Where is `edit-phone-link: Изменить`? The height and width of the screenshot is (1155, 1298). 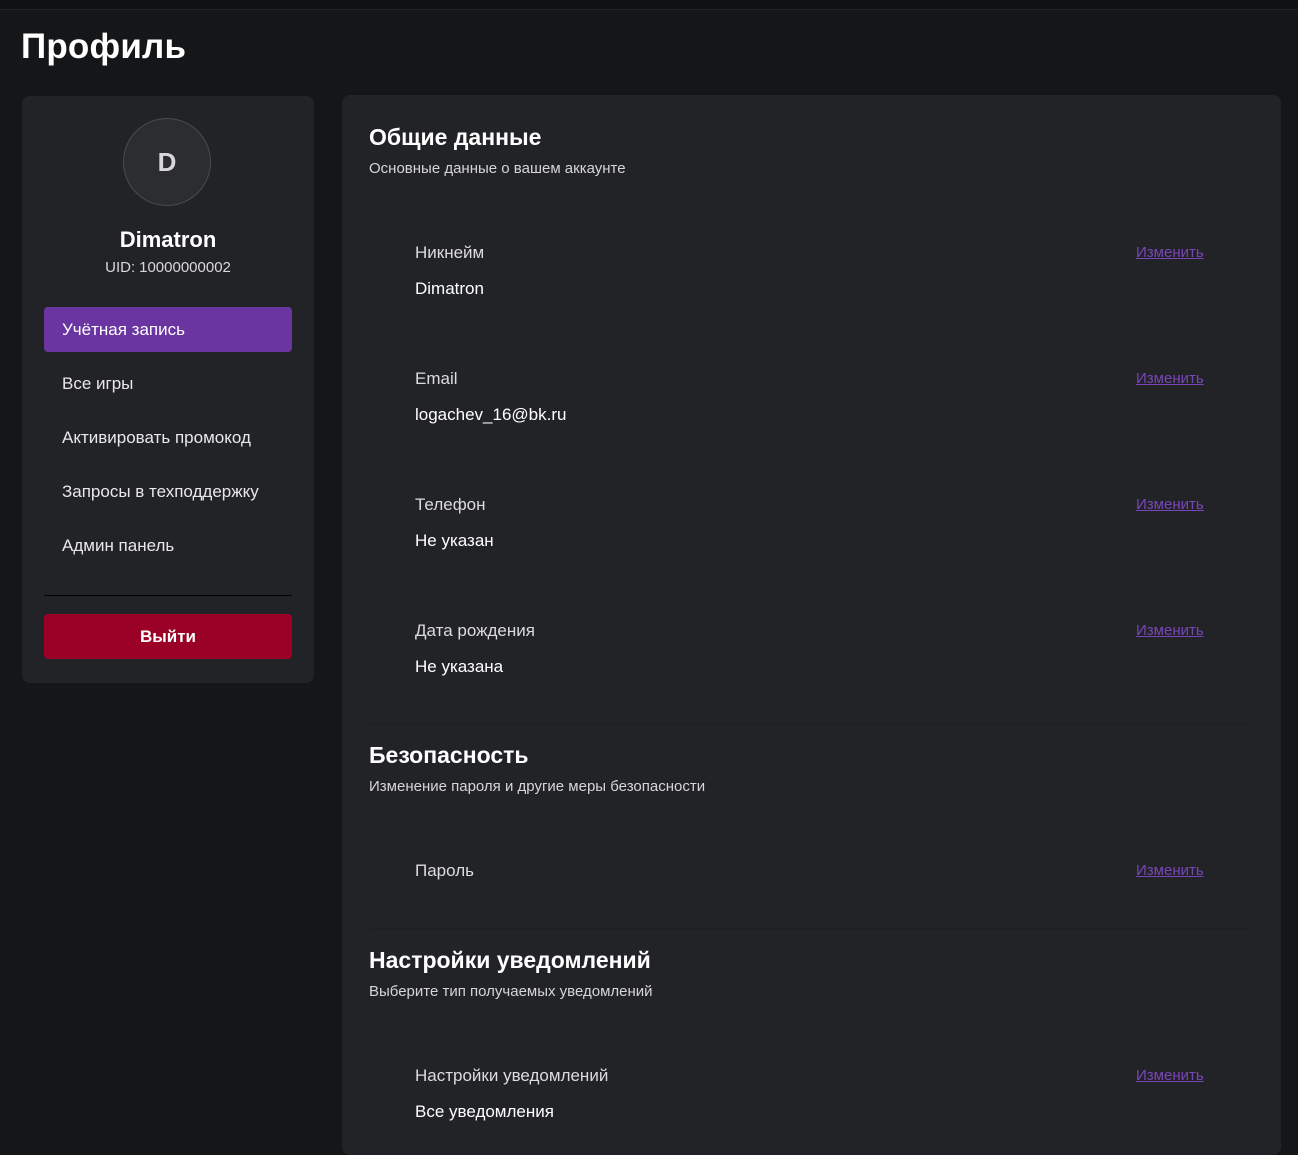 edit-phone-link: Изменить is located at coordinates (1170, 504).